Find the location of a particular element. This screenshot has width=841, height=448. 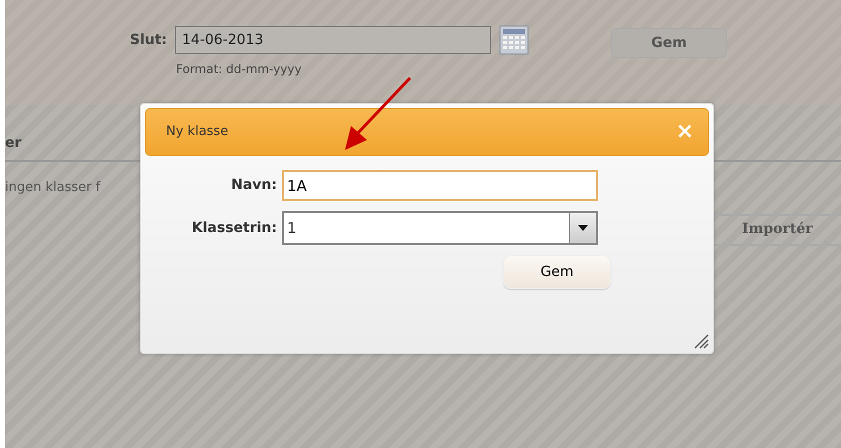

save-button: Gem is located at coordinates (557, 272).